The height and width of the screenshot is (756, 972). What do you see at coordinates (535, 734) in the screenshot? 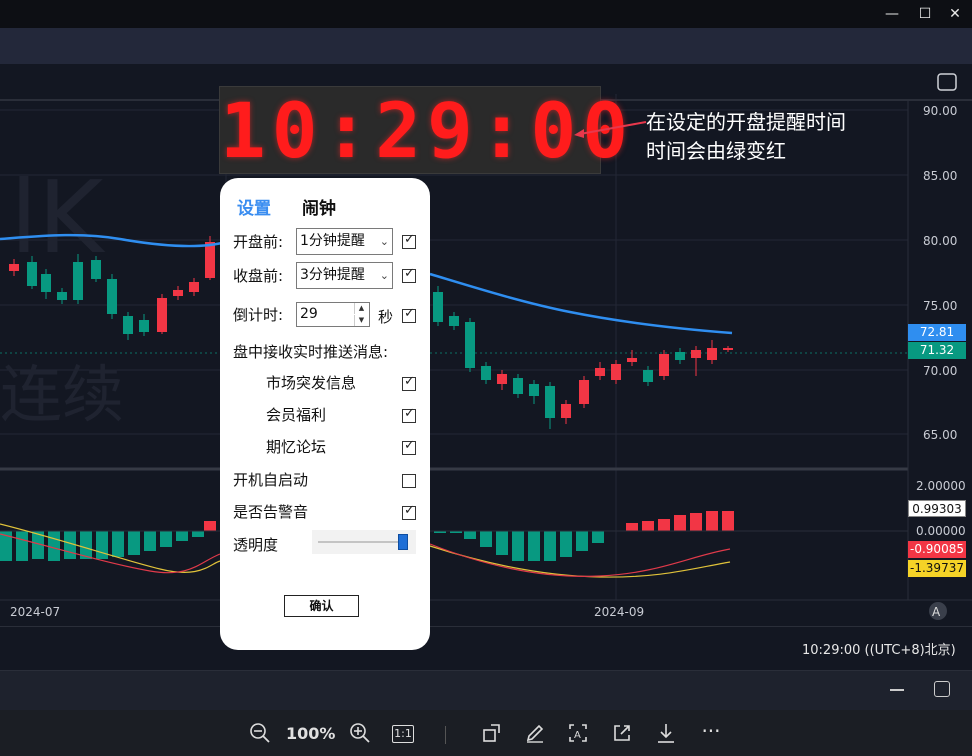
I see `edit-pen-icon` at bounding box center [535, 734].